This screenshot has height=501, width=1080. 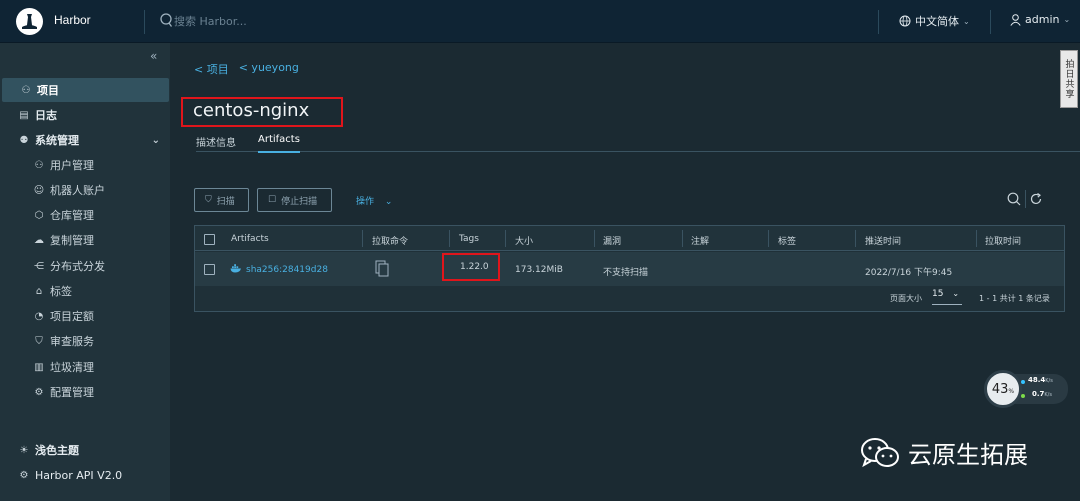 I want to click on column-pull-command: 拉取命令, so click(x=390, y=240).